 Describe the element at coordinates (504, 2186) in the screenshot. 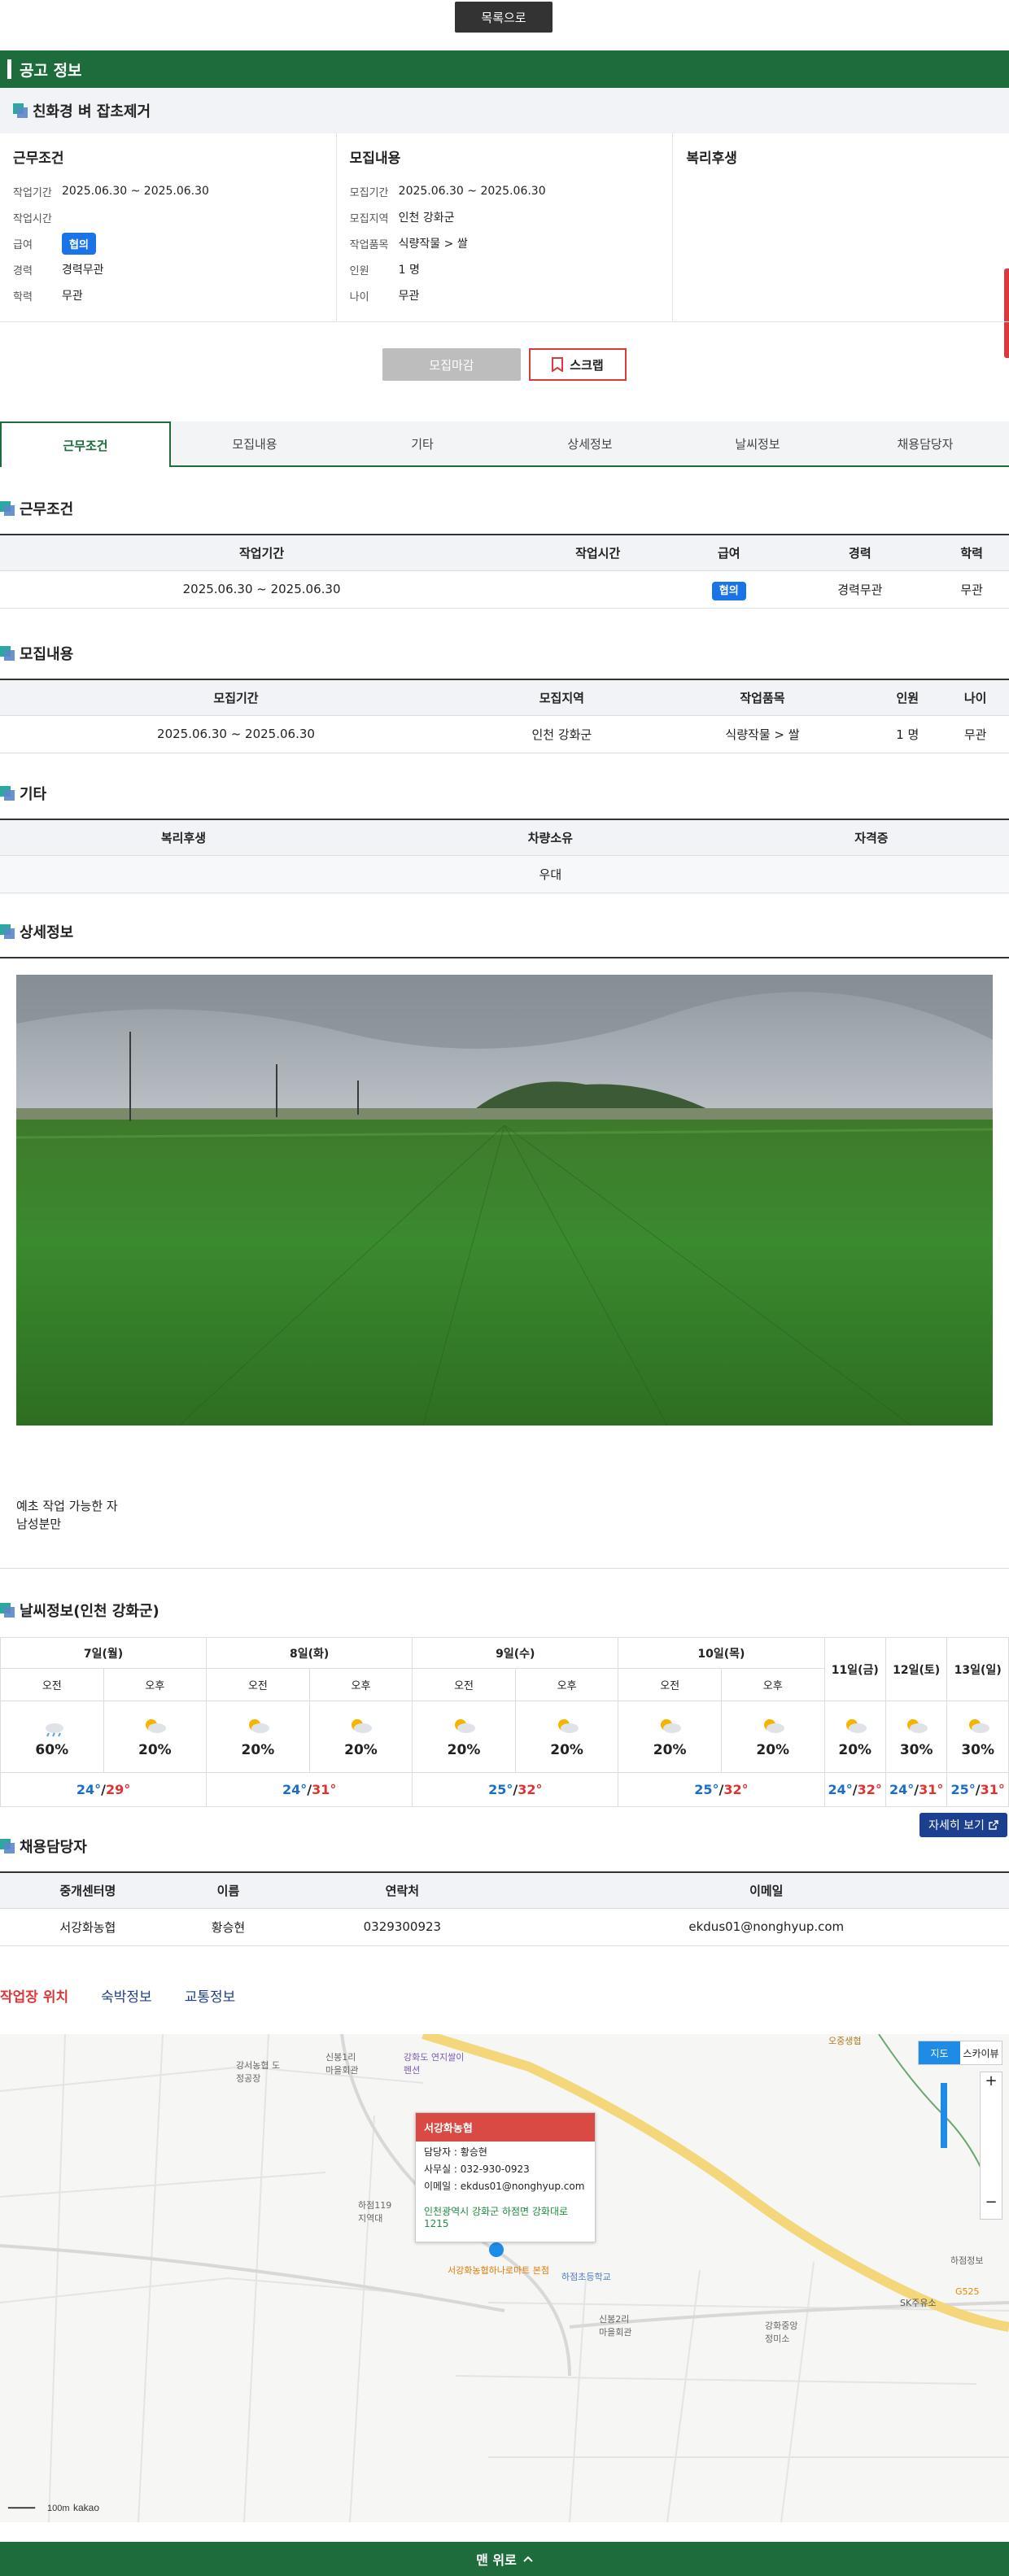

I see `popup-email: 이메일 : ekdus01@nonghyup.com` at that location.